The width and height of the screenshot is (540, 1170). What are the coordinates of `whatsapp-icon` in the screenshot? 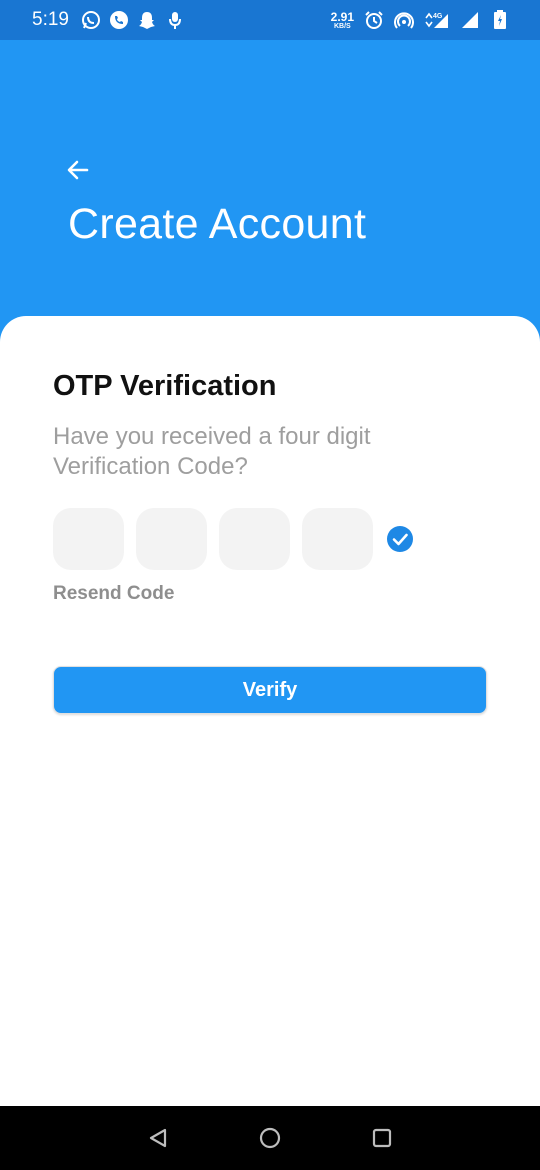 It's located at (91, 20).